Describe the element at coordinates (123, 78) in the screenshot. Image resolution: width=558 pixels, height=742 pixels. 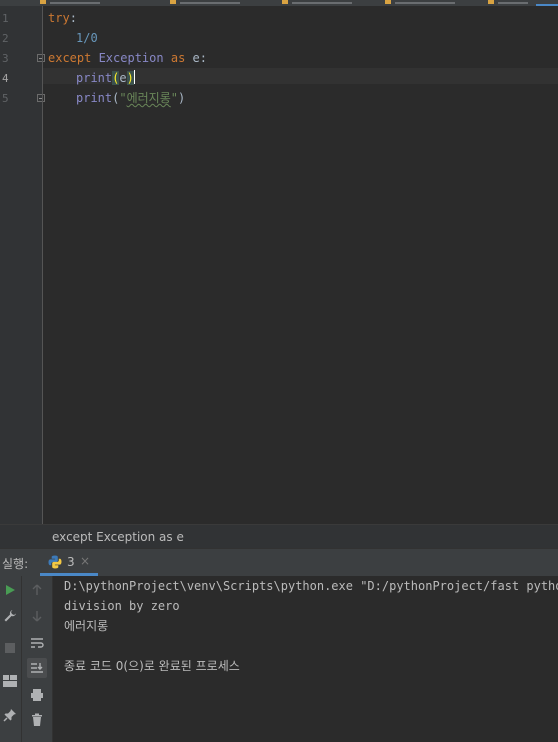
I see `print-arg: e` at that location.